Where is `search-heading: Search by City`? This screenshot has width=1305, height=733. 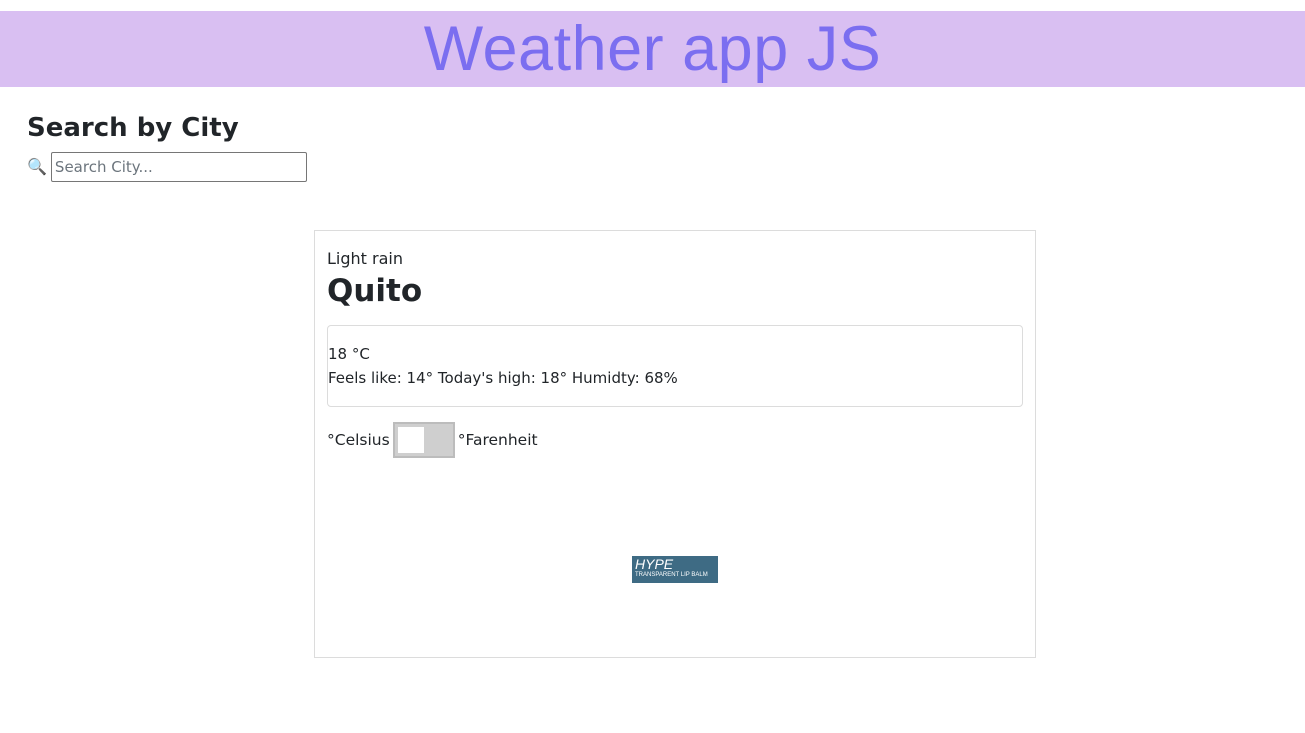
search-heading: Search by City is located at coordinates (133, 128).